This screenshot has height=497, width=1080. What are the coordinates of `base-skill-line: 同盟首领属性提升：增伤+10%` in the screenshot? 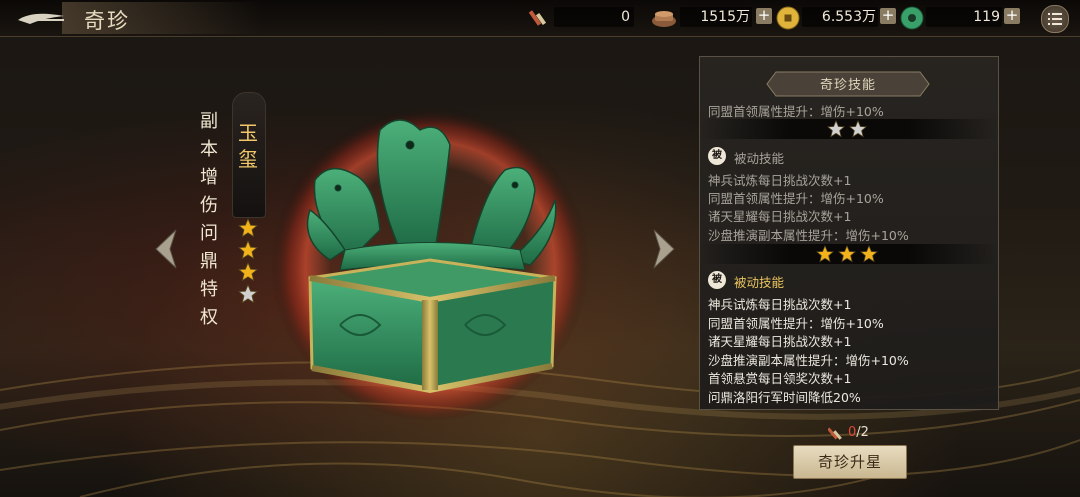 It's located at (796, 111).